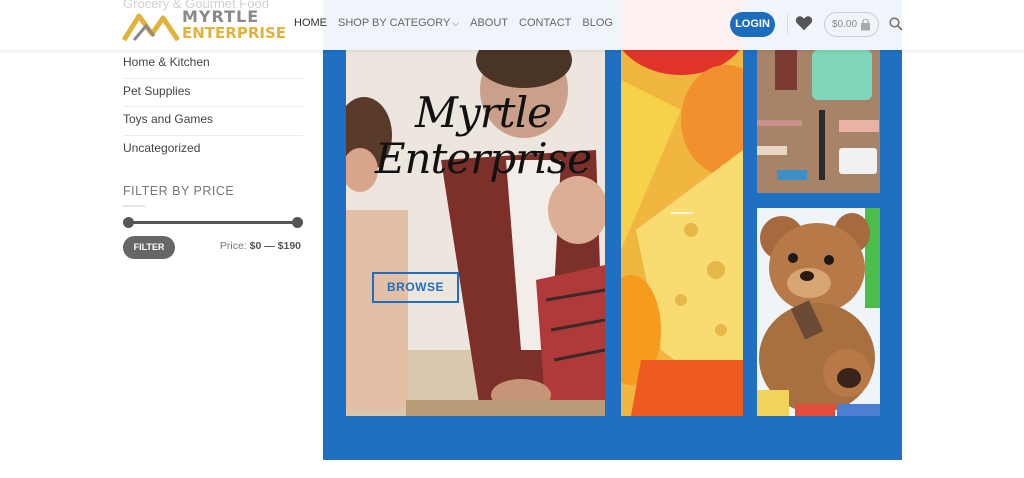 The height and width of the screenshot is (478, 1024). What do you see at coordinates (483, 158) in the screenshot?
I see `hero-title-line-2: Enterprise` at bounding box center [483, 158].